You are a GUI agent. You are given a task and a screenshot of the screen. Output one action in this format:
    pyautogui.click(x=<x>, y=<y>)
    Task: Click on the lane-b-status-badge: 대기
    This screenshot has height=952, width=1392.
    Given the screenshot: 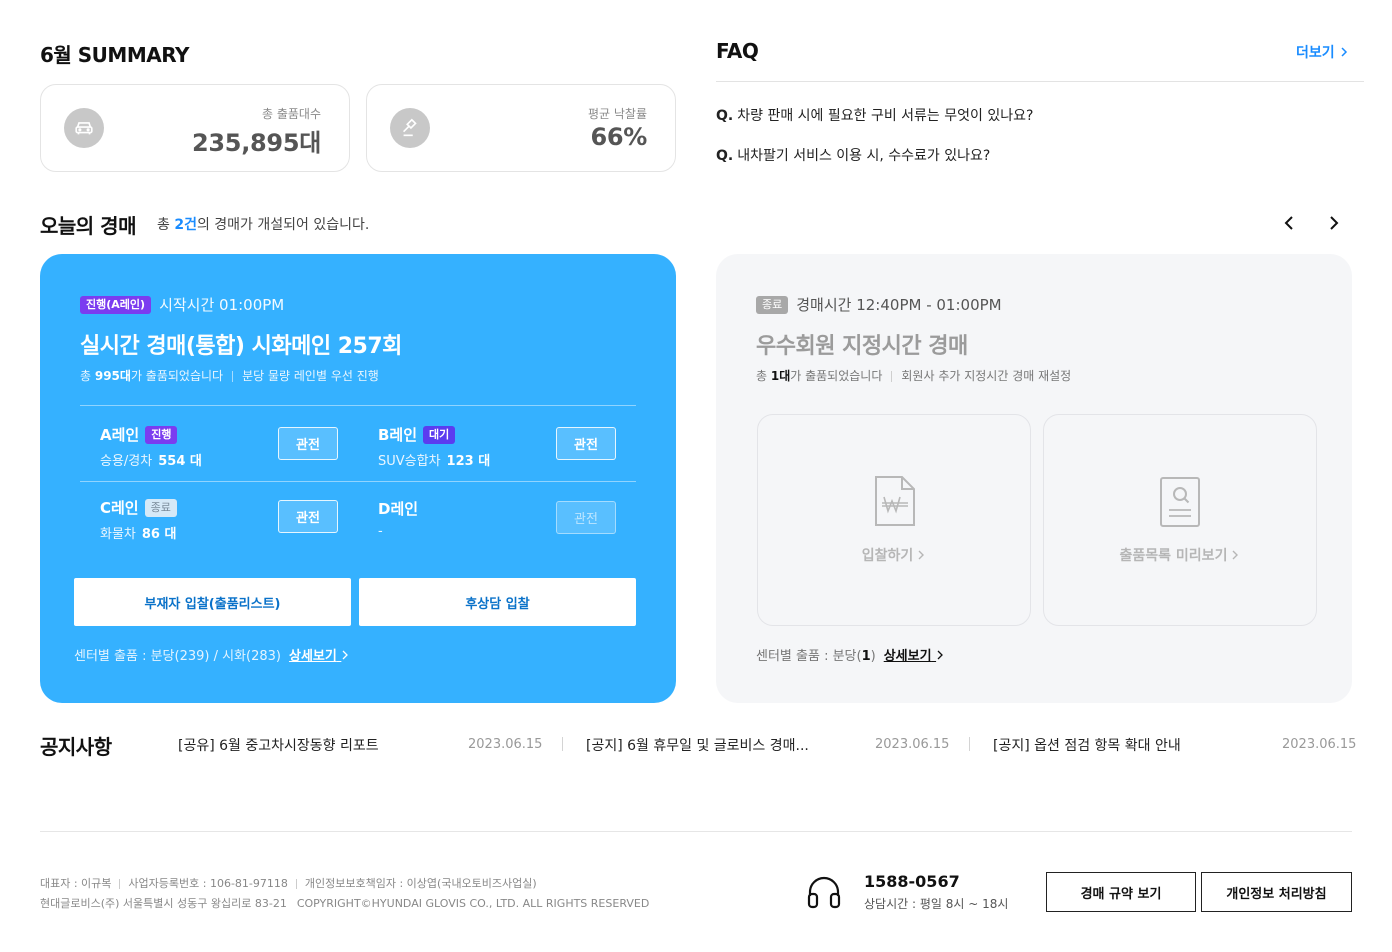 What is the action you would take?
    pyautogui.click(x=439, y=434)
    